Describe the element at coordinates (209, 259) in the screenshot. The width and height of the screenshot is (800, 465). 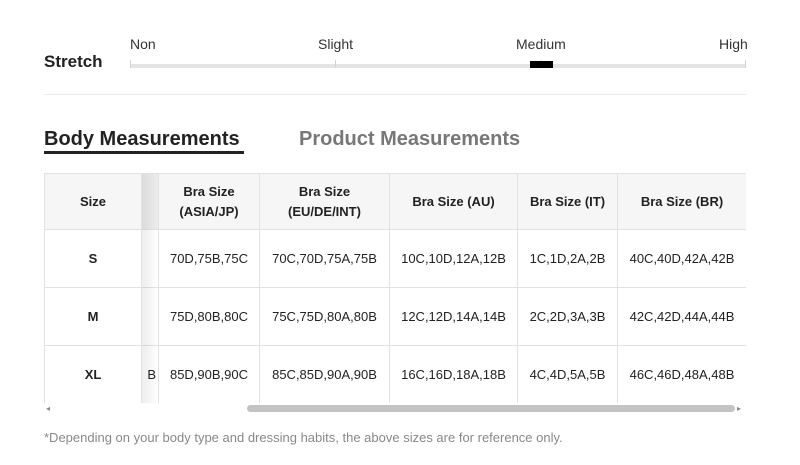
I see `table-cell-asia: 70D,75B,75C` at that location.